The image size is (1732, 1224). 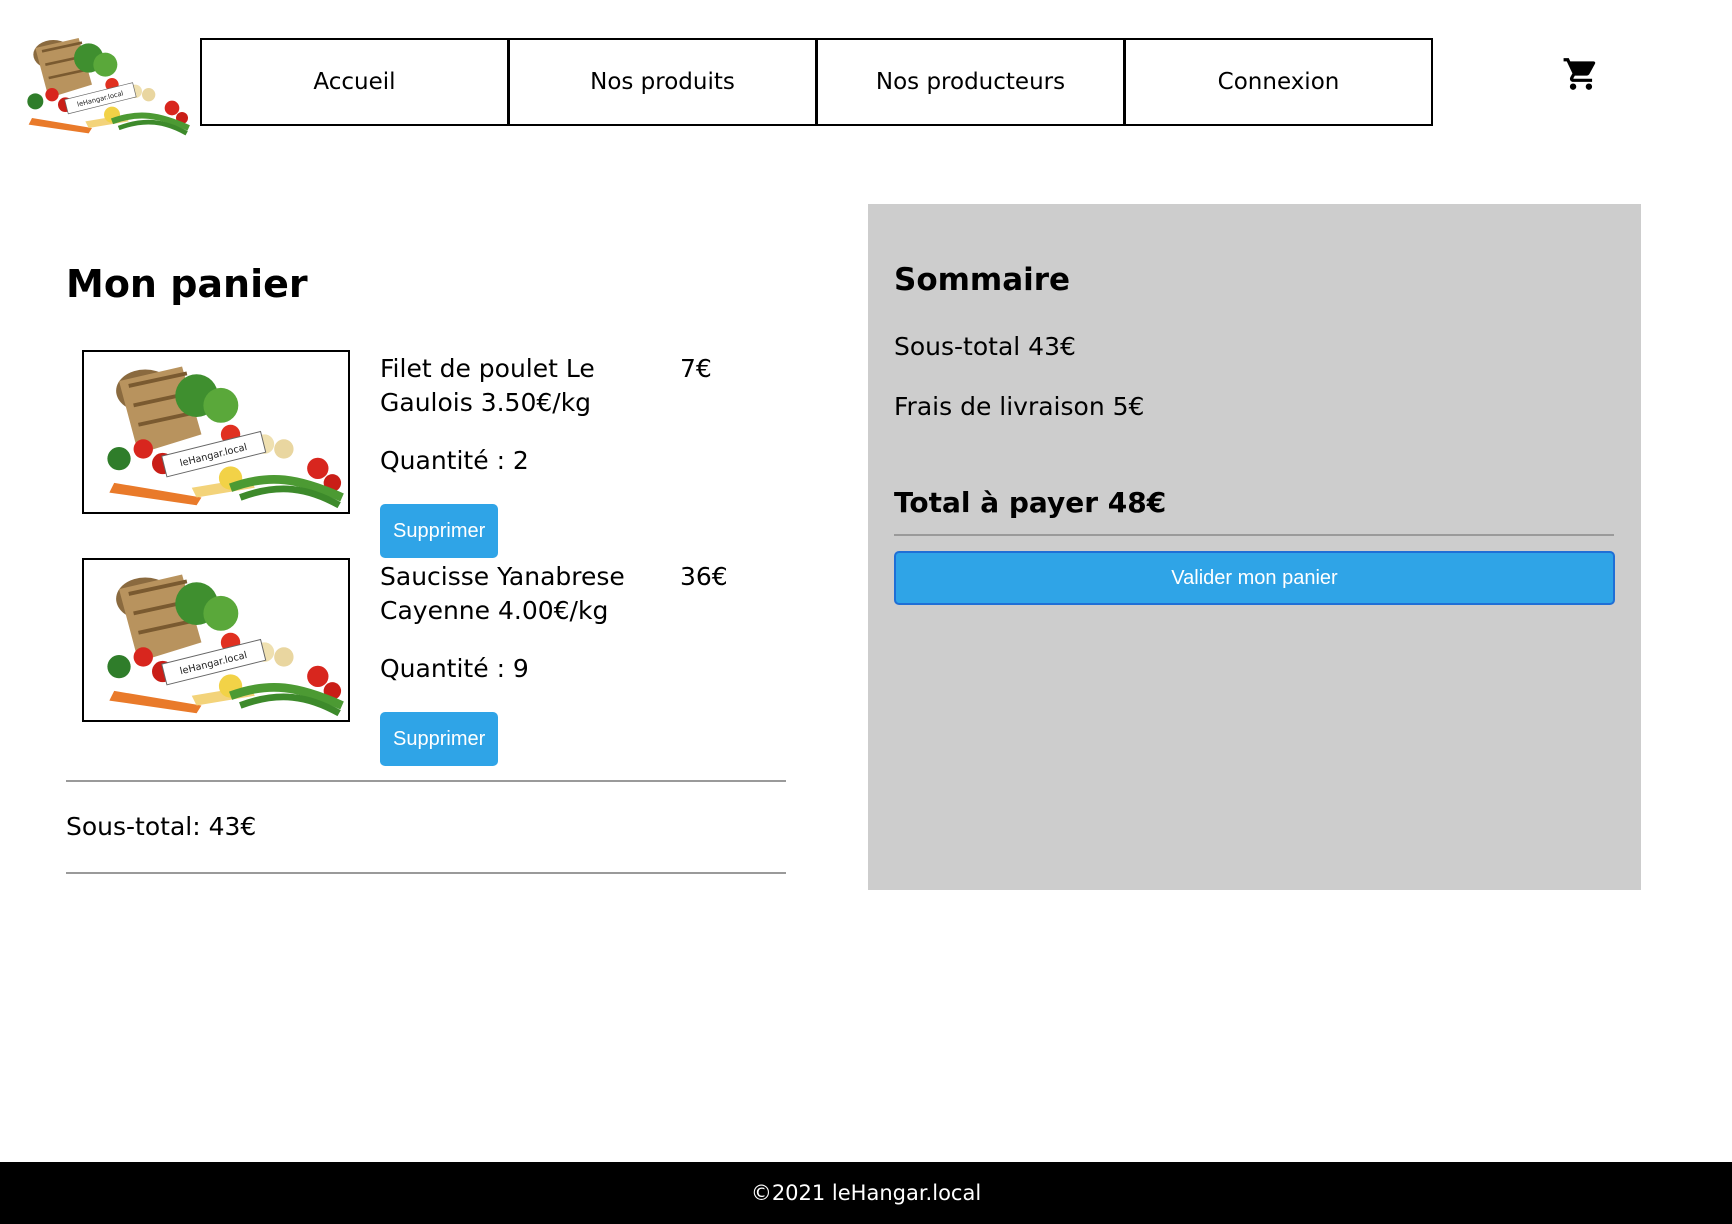 I want to click on product-quantity: Quantité : 2, so click(x=454, y=460).